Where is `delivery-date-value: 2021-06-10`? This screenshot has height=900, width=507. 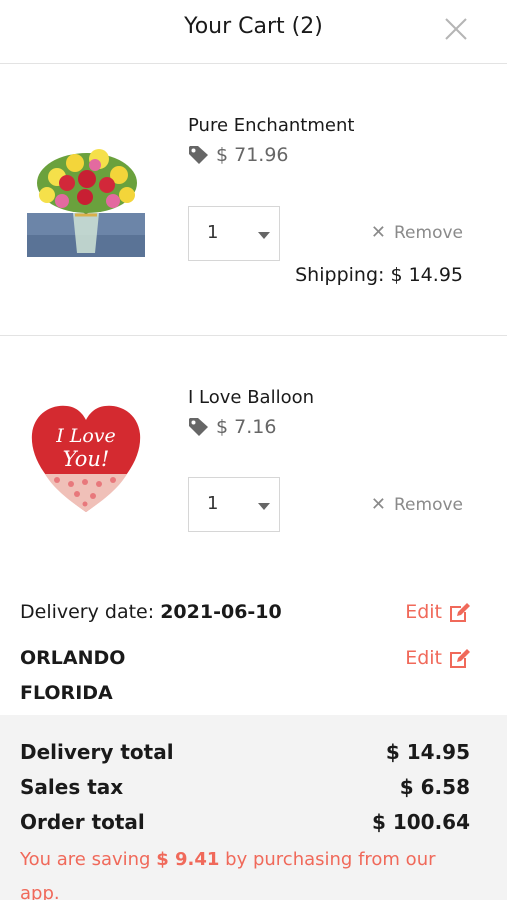 delivery-date-value: 2021-06-10 is located at coordinates (221, 612).